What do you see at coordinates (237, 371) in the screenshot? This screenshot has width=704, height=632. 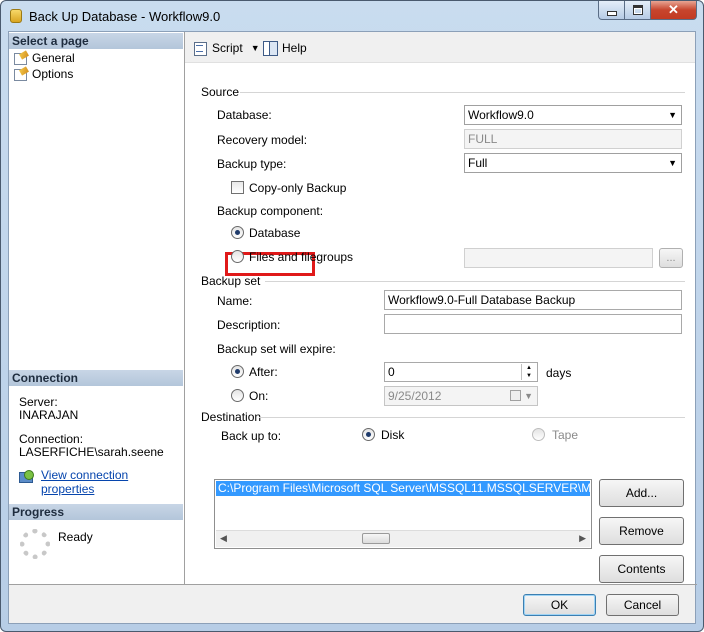 I see `expire-after-radio` at bounding box center [237, 371].